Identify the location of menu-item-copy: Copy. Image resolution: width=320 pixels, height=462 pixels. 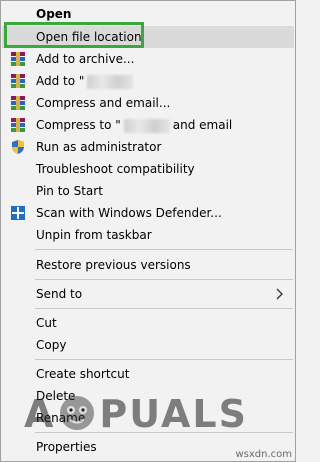
(148, 345).